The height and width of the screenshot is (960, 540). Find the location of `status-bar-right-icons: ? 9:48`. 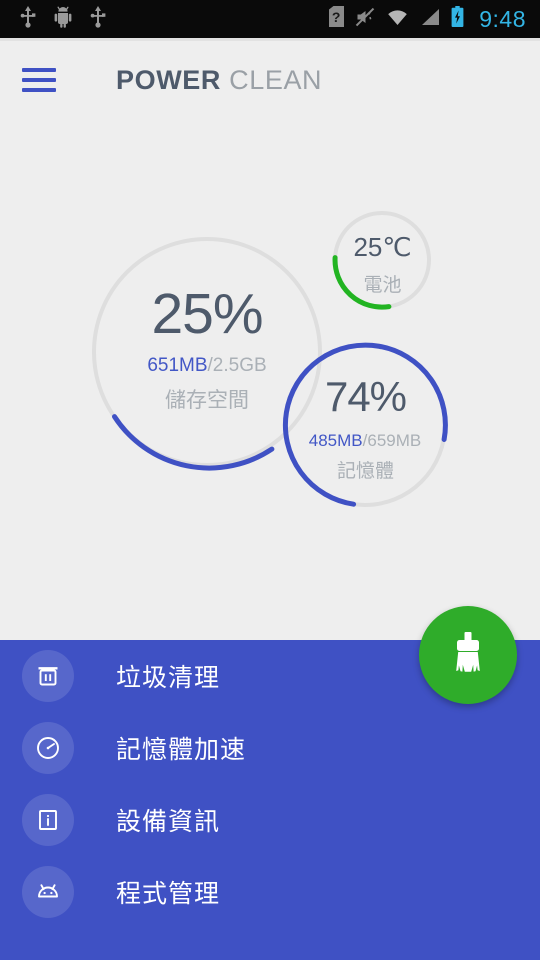

status-bar-right-icons: ? 9:48 is located at coordinates (434, 19).